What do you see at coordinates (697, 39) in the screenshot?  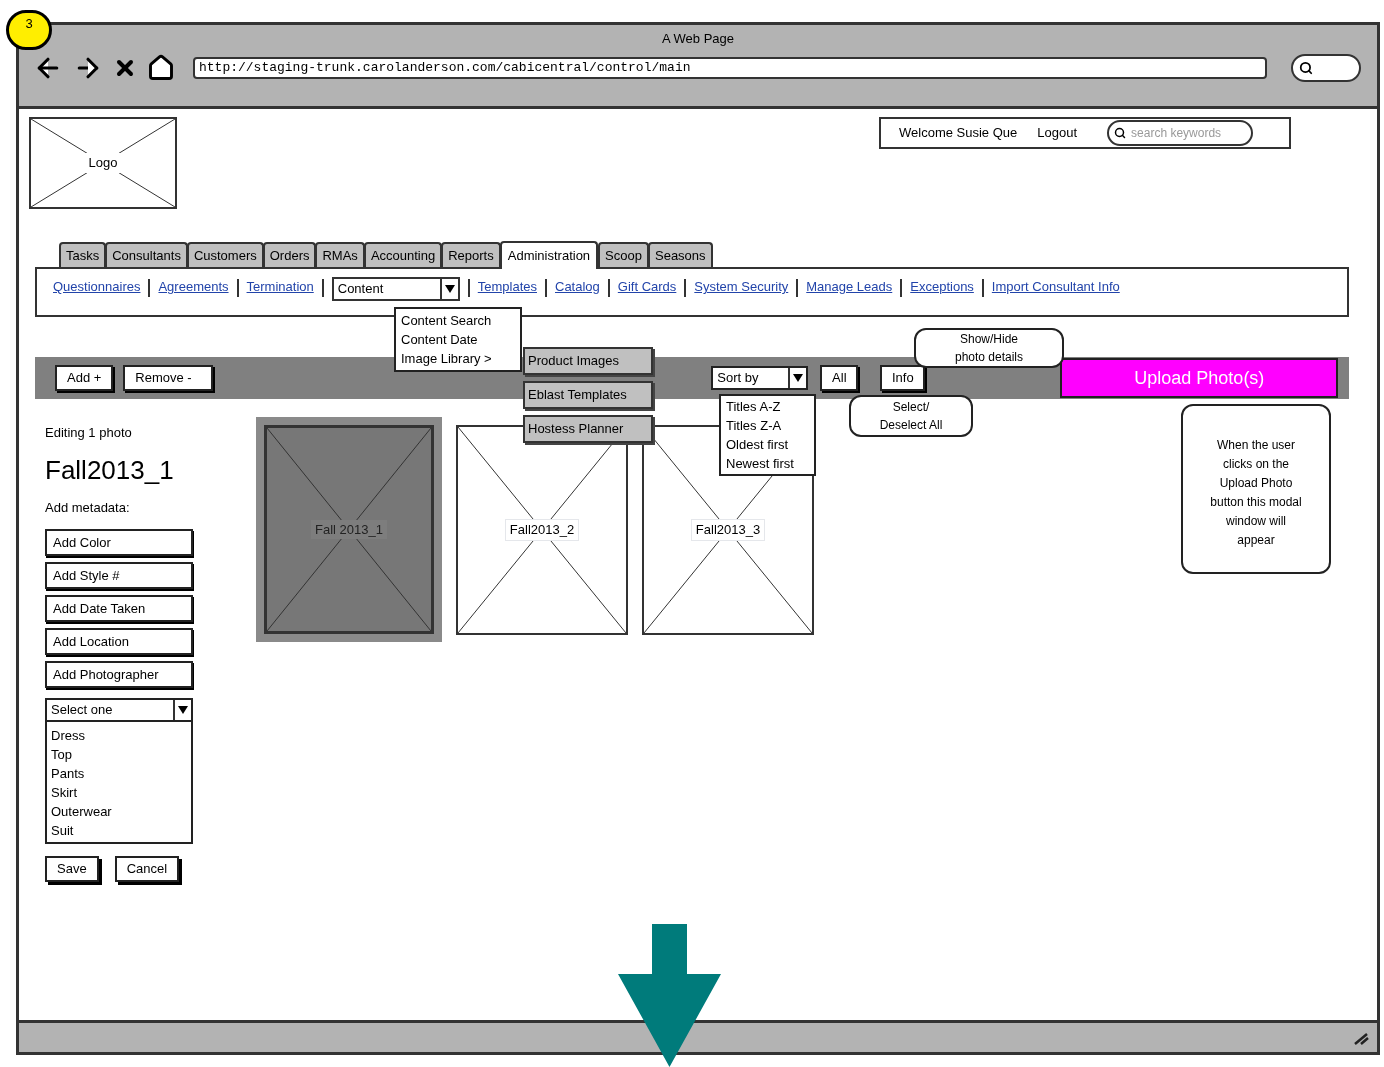 I see `window-title: A Web Page` at bounding box center [697, 39].